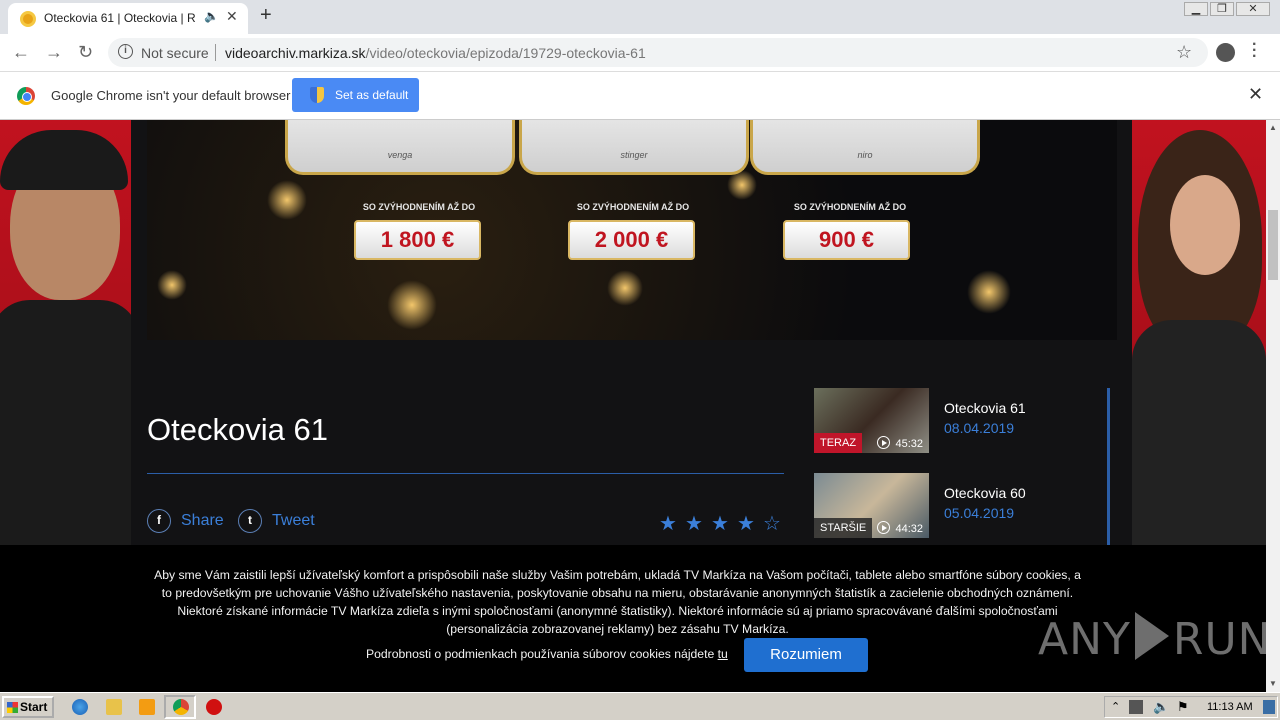 This screenshot has width=1280, height=720. What do you see at coordinates (125, 51) in the screenshot?
I see `info-icon: i` at bounding box center [125, 51].